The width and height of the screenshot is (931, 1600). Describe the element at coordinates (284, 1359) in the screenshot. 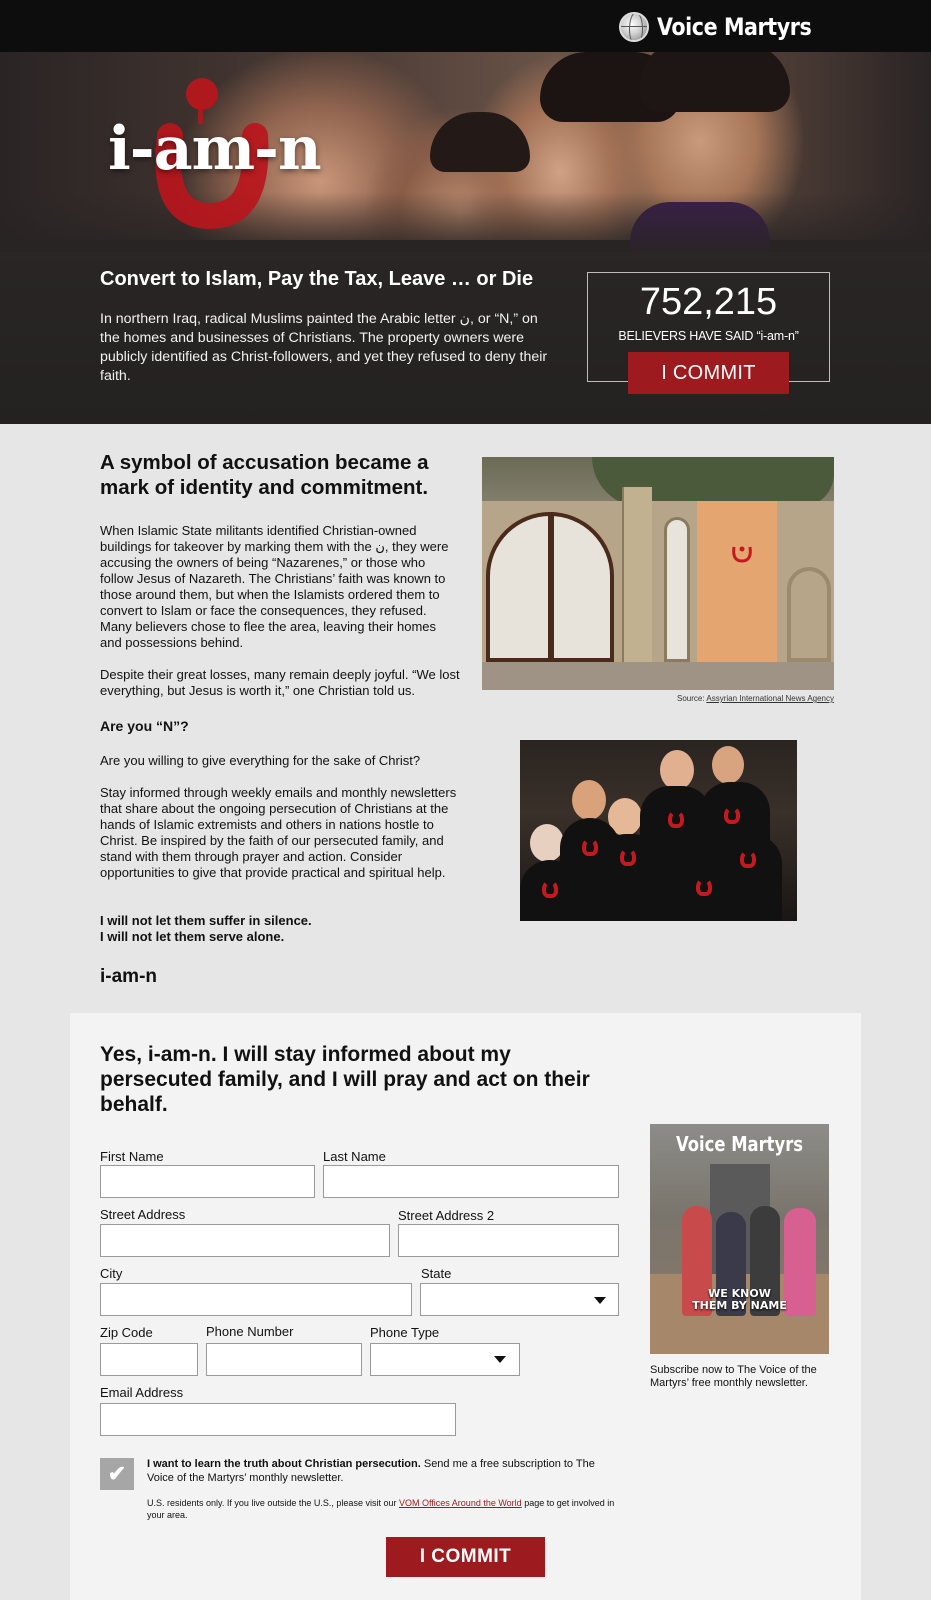

I see `phone-number-field` at that location.